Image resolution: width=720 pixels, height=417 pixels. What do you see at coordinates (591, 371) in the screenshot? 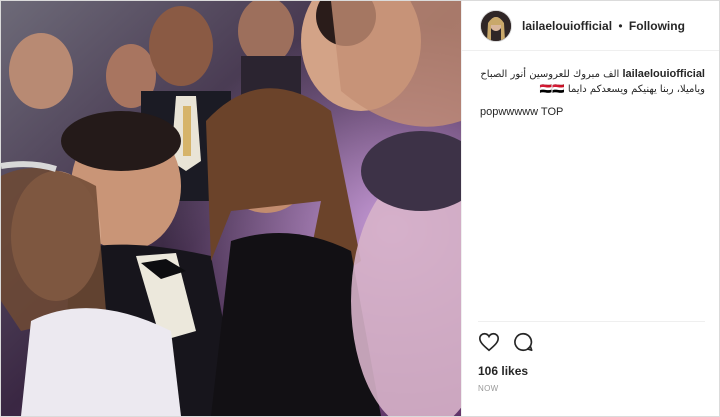
I see `likes-count: 106 likes` at bounding box center [591, 371].